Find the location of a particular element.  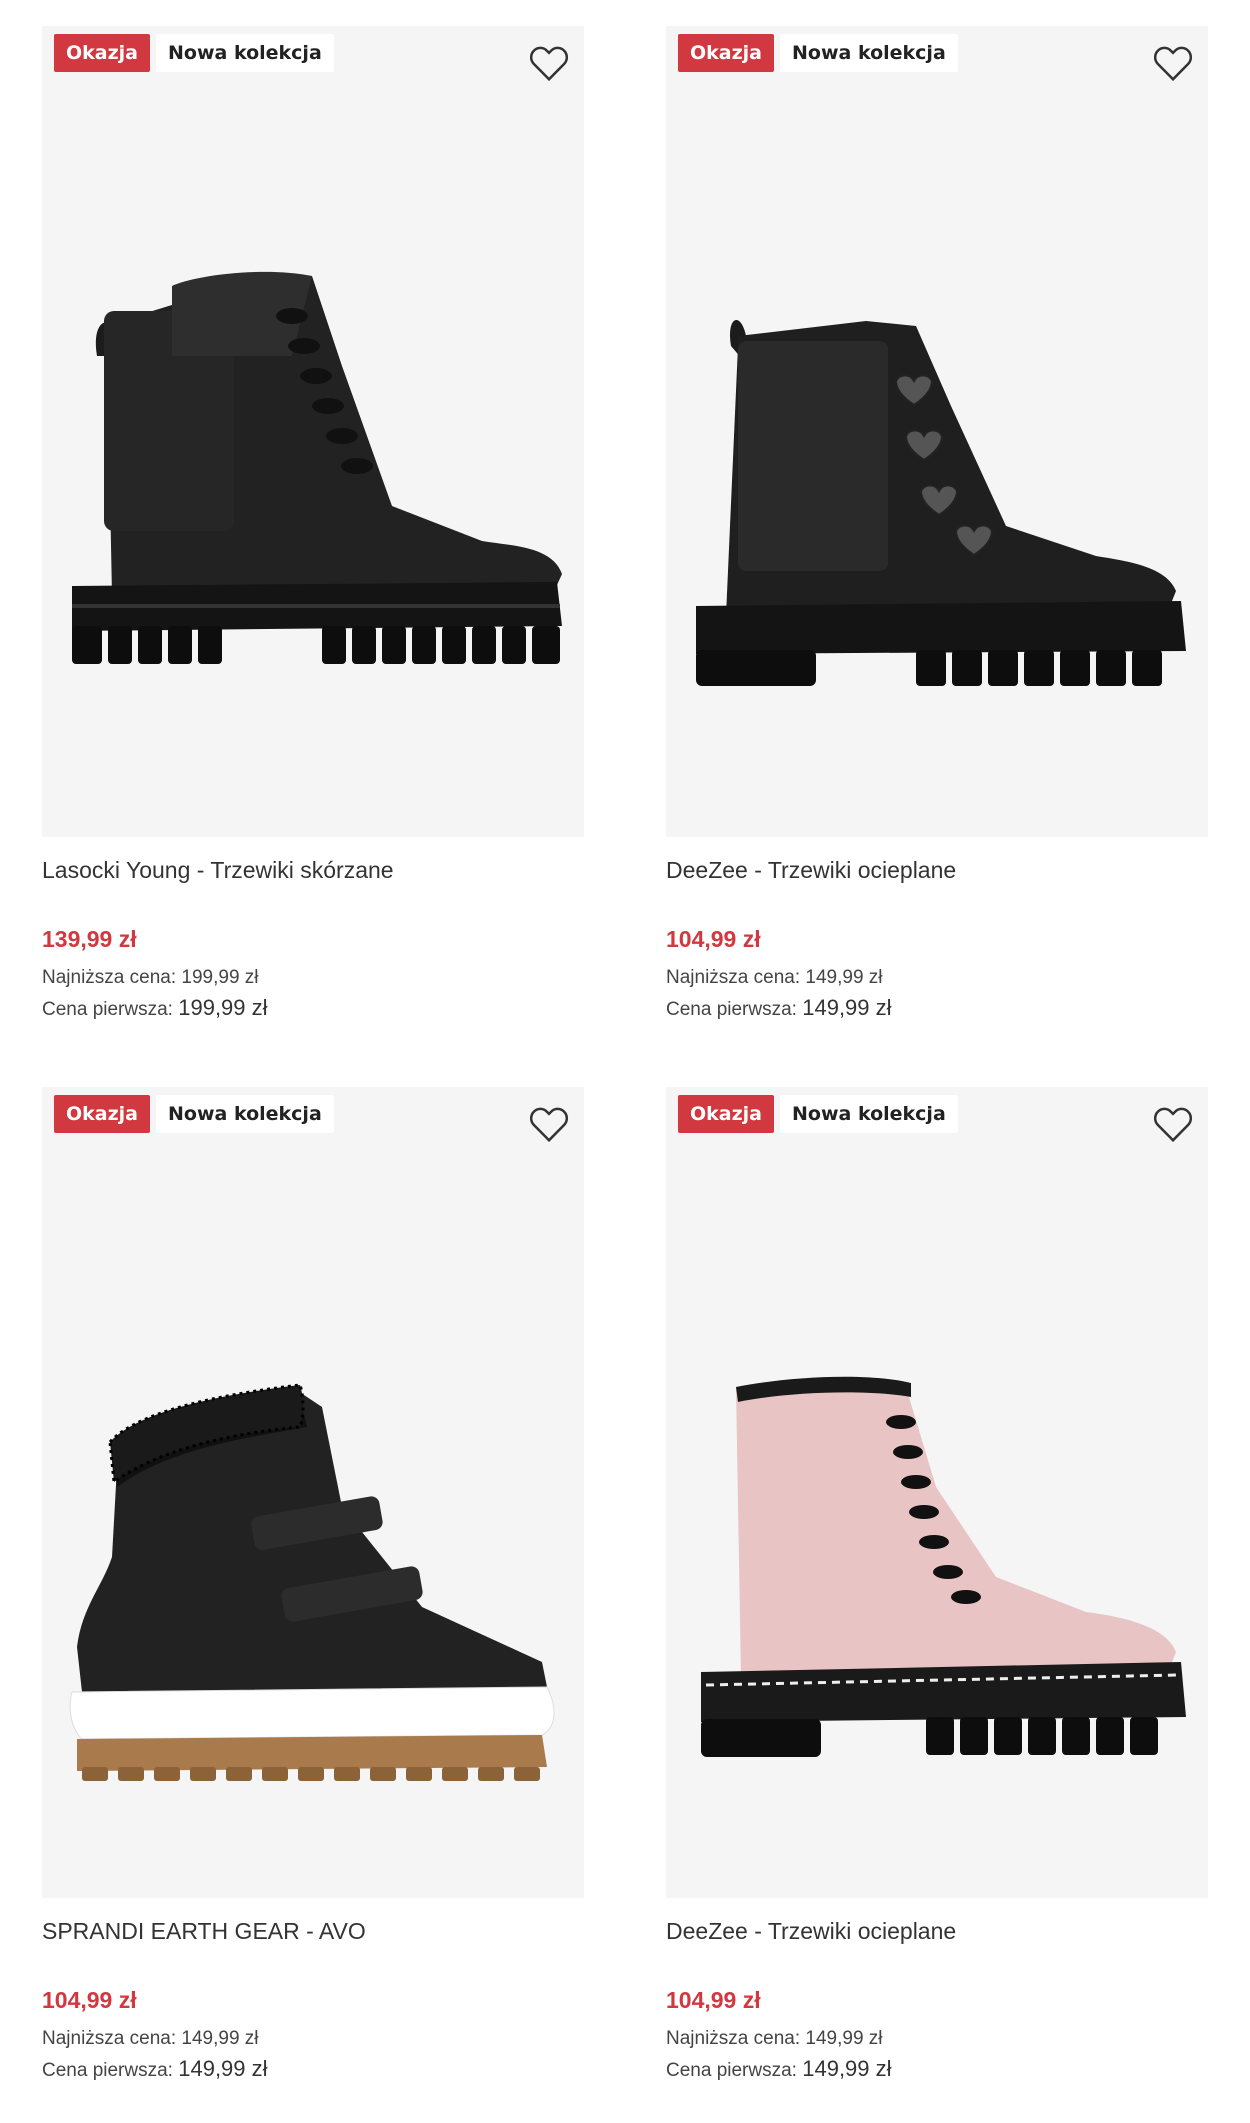

product-name: Lasocki Young - Trzewiki skórzane is located at coordinates (313, 870).